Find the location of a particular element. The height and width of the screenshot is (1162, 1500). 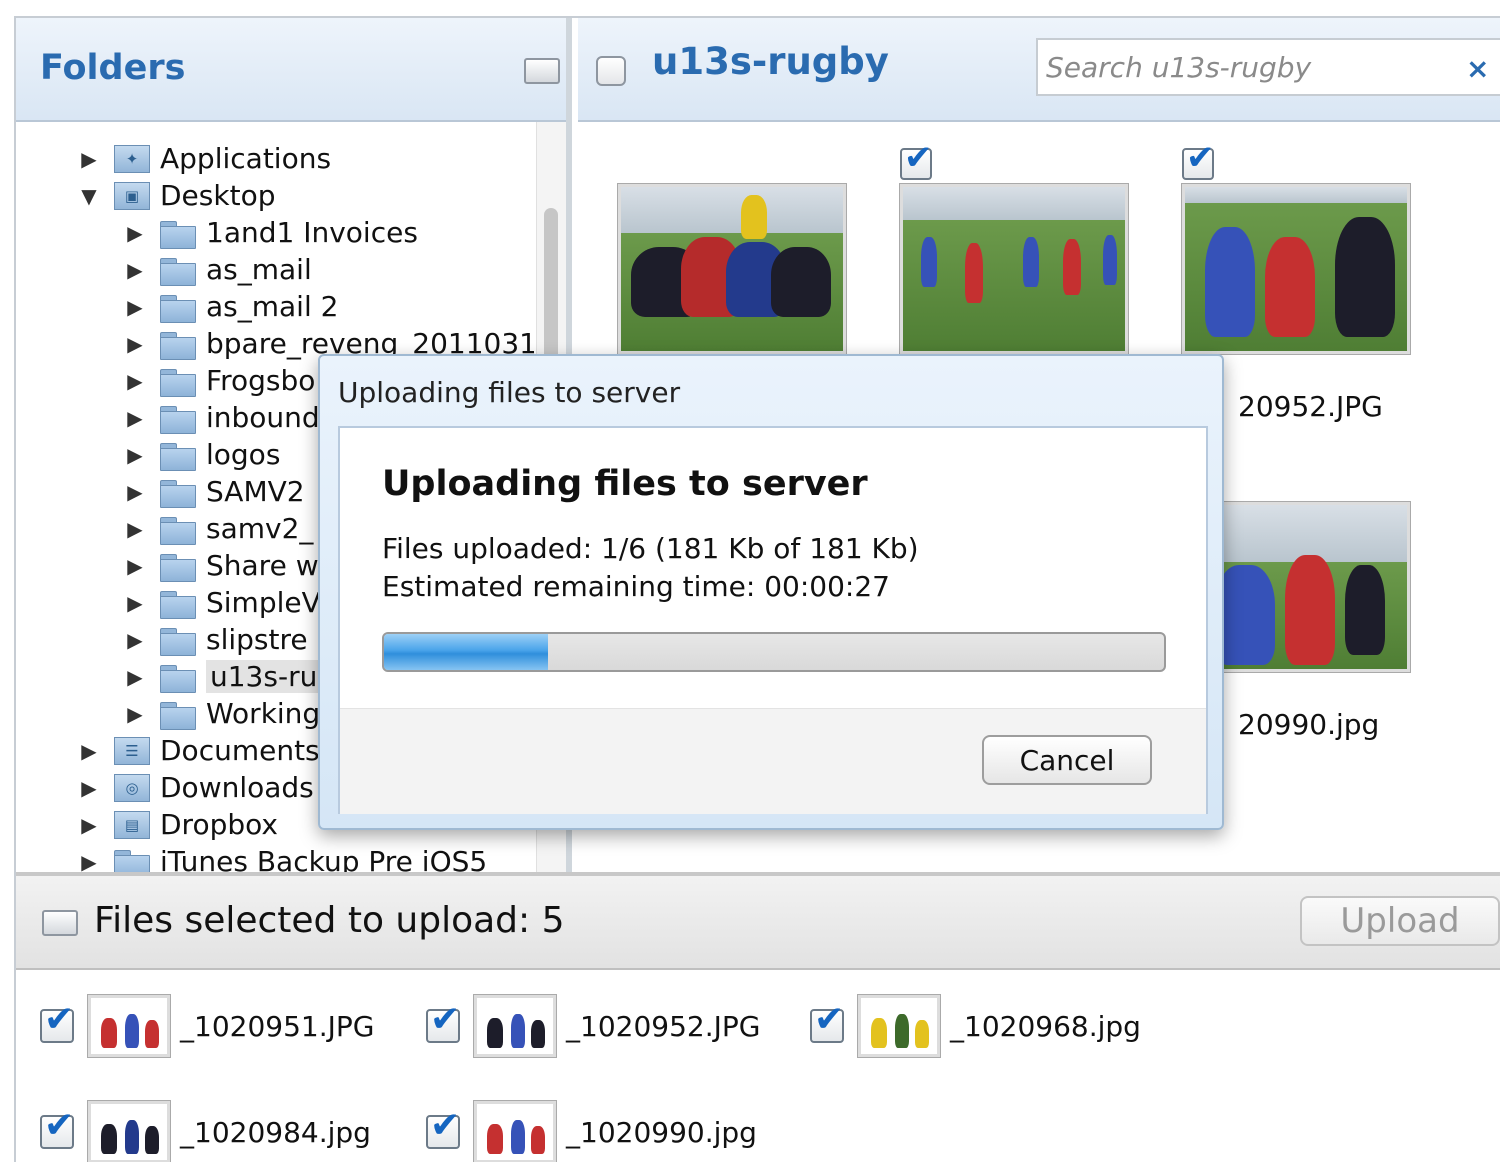

dialog-footer: Cancel is located at coordinates (773, 761).